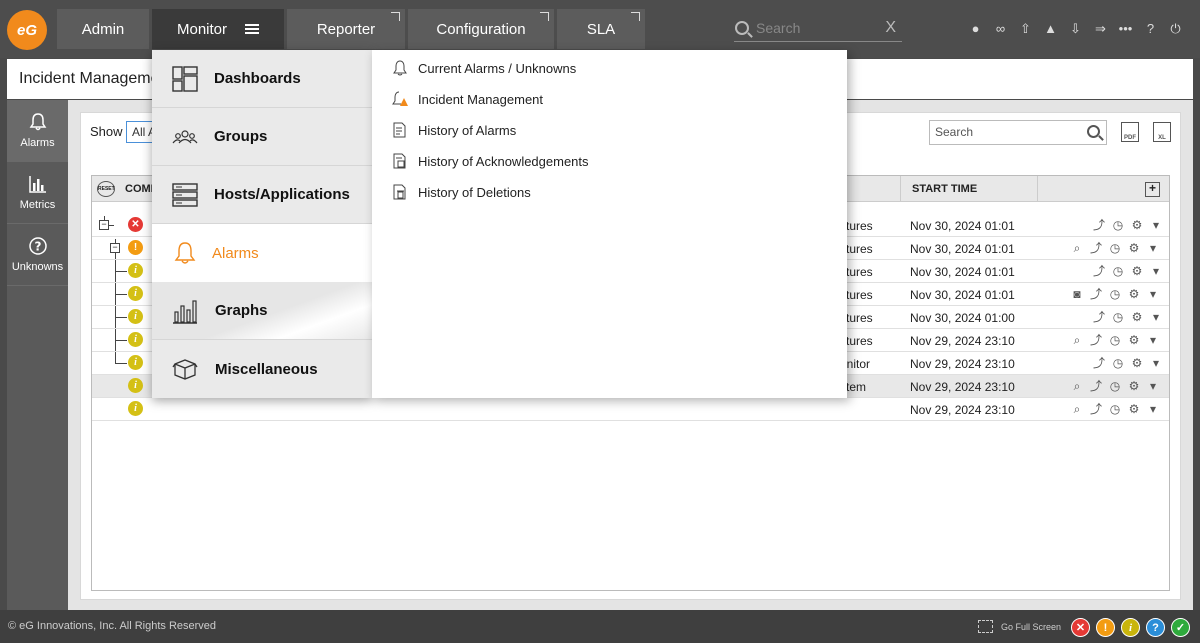 The height and width of the screenshot is (643, 1200). Describe the element at coordinates (262, 369) in the screenshot. I see `menu-category-miscellaneous: Miscellaneous` at that location.